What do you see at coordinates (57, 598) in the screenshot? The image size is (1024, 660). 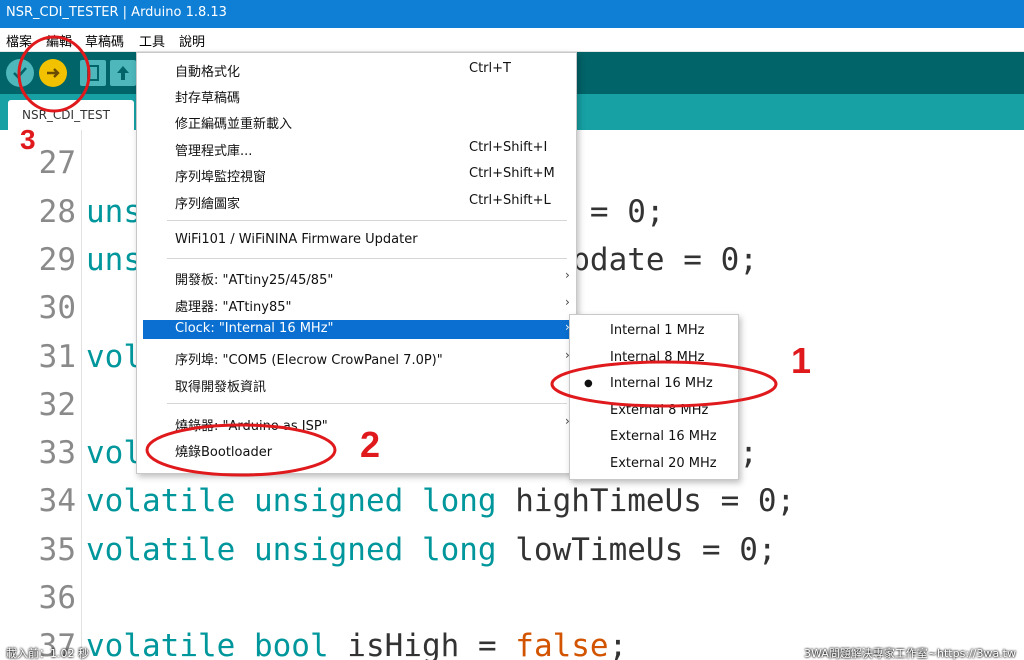 I see `line-number: 36` at bounding box center [57, 598].